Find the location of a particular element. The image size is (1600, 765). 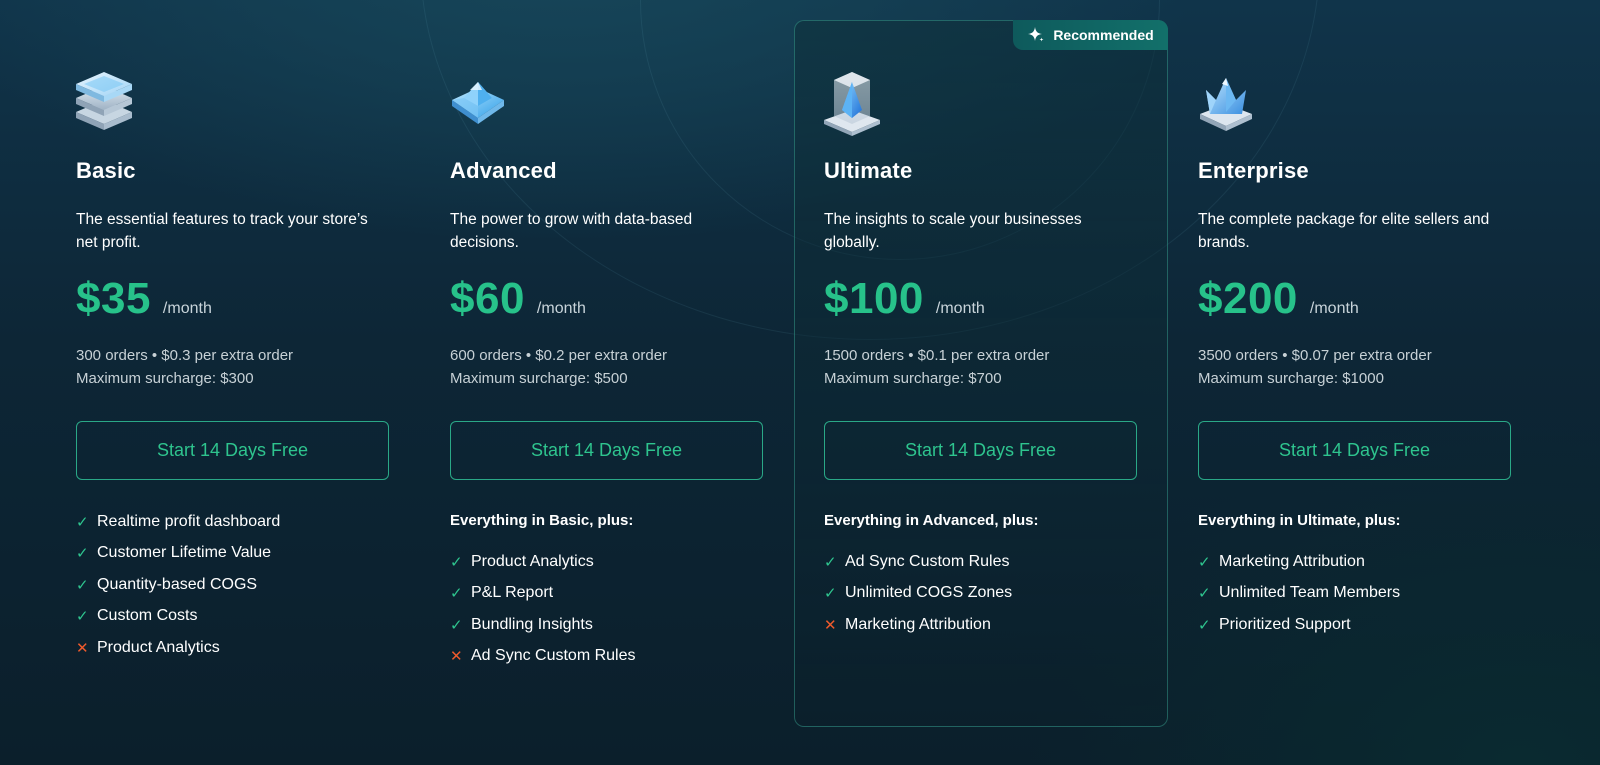

badge-label: Recommended is located at coordinates (1103, 35).